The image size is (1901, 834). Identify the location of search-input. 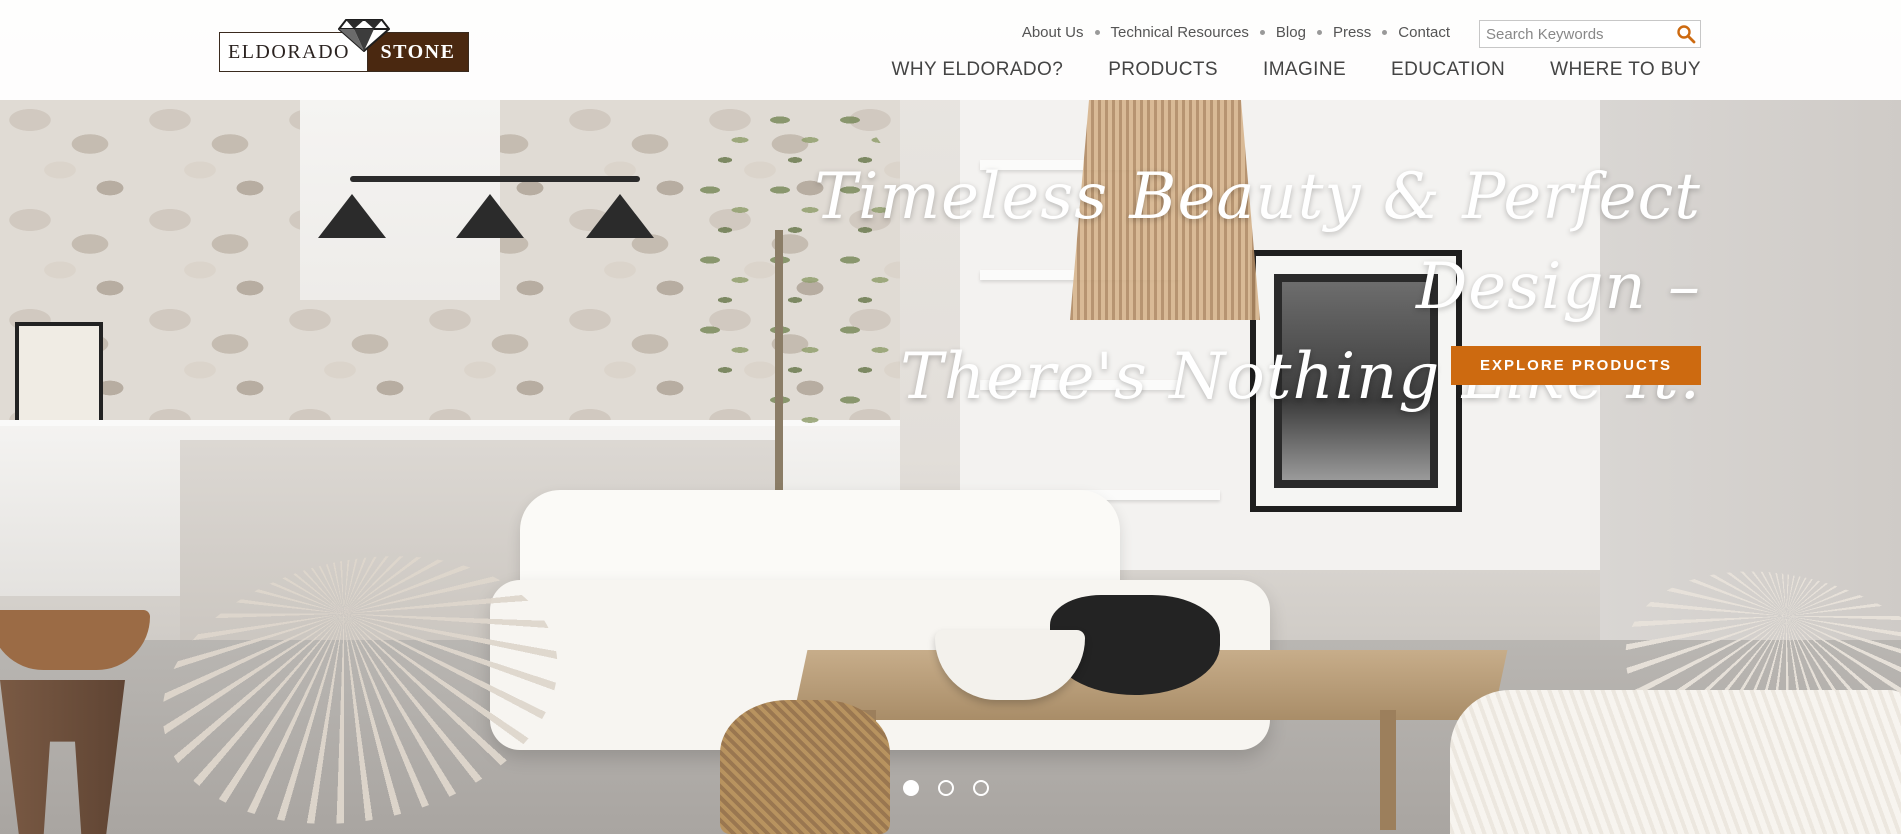
(1576, 34).